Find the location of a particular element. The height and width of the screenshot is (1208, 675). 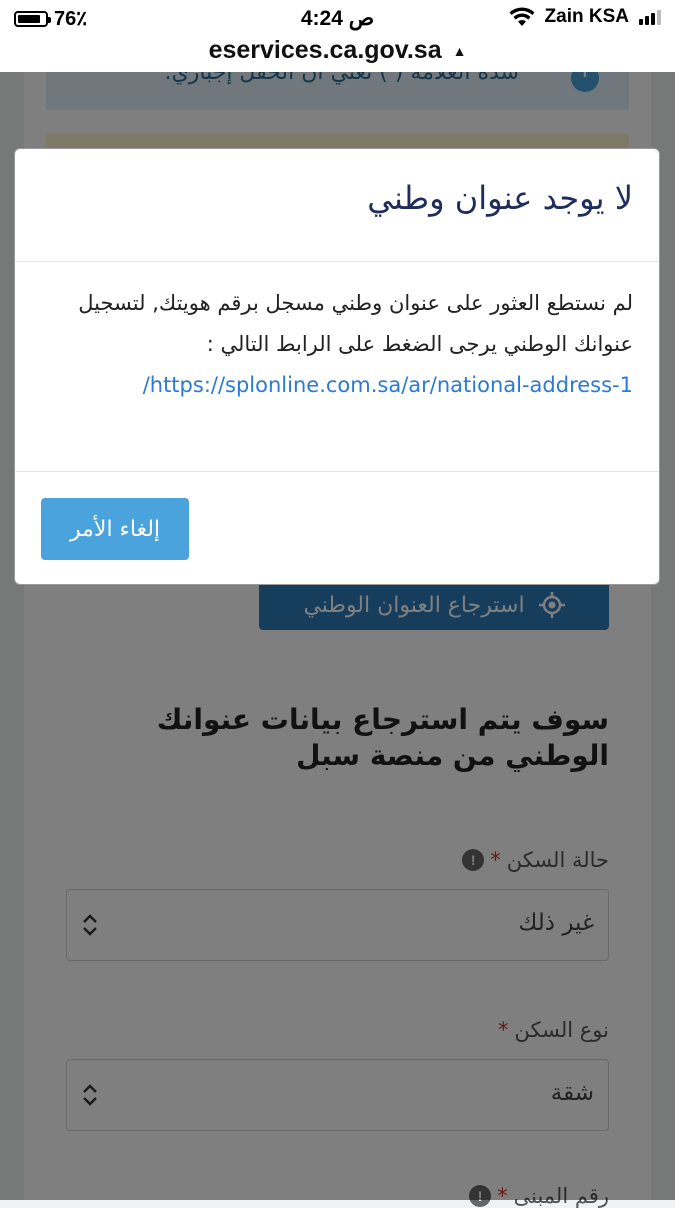

wifi-icon is located at coordinates (522, 16).